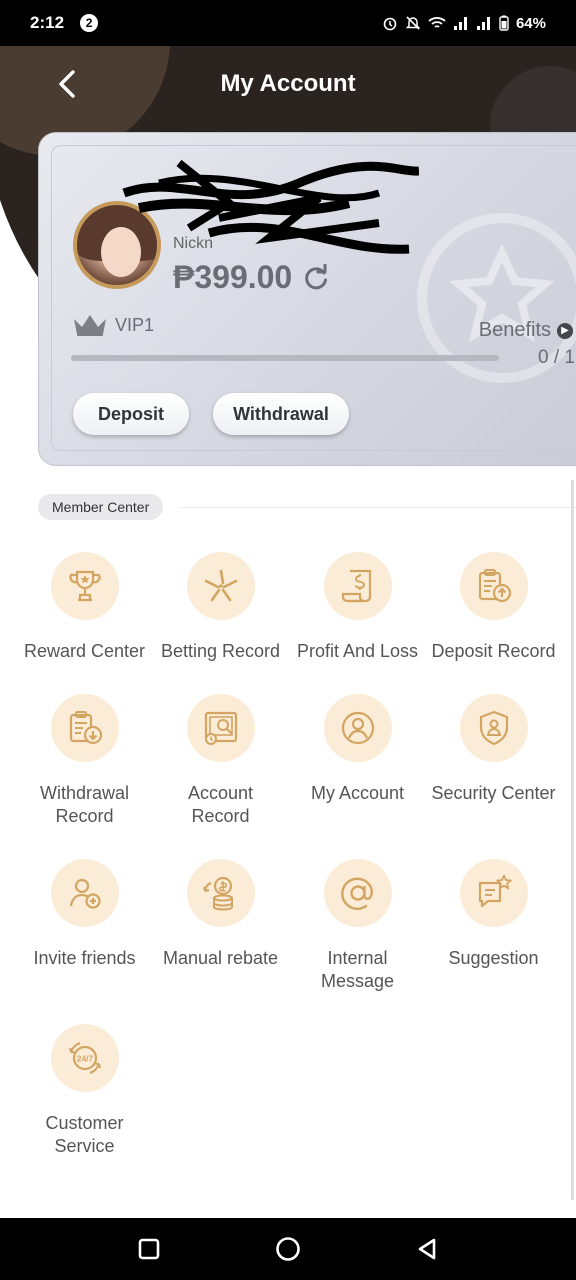 This screenshot has height=1280, width=576. What do you see at coordinates (556, 357) in the screenshot?
I see `vip-progress-text: 0 / 1` at bounding box center [556, 357].